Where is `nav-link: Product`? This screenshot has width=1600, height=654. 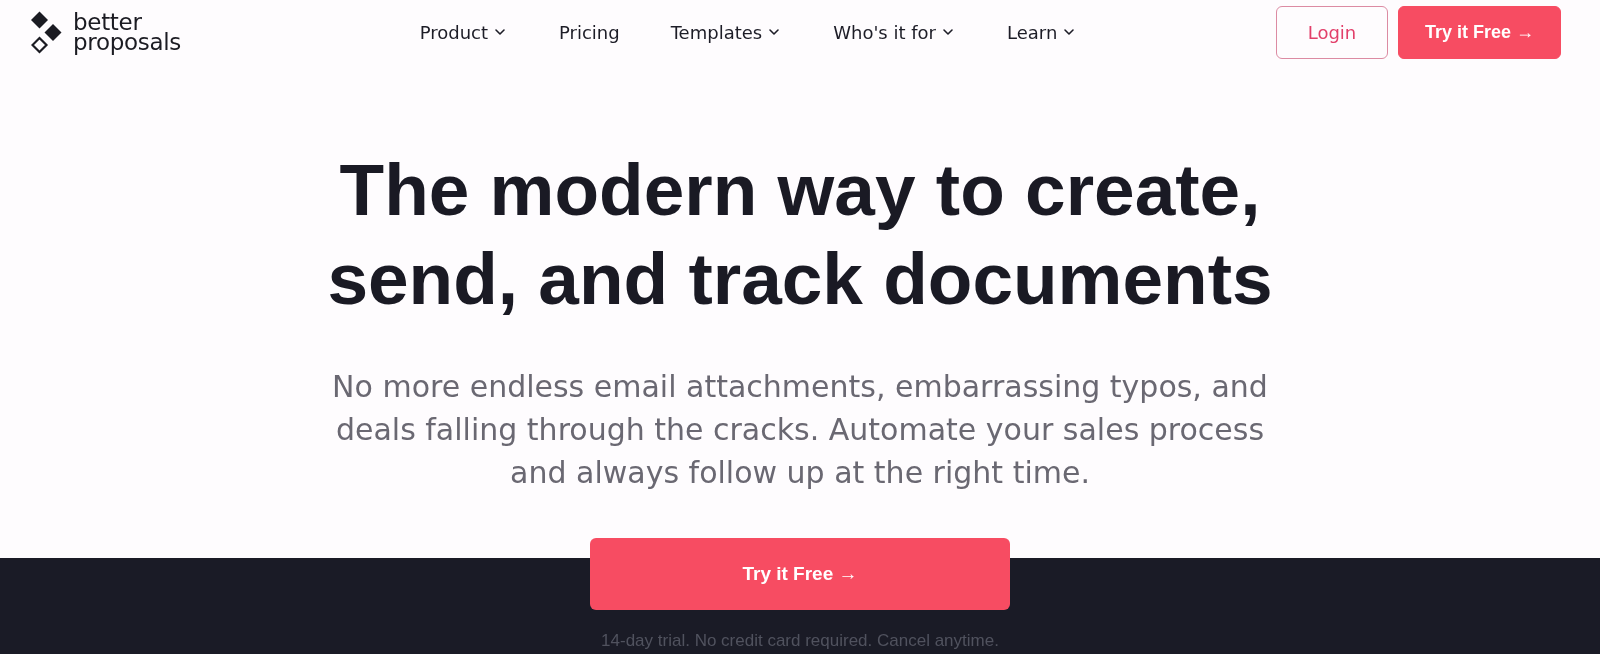 nav-link: Product is located at coordinates (463, 32).